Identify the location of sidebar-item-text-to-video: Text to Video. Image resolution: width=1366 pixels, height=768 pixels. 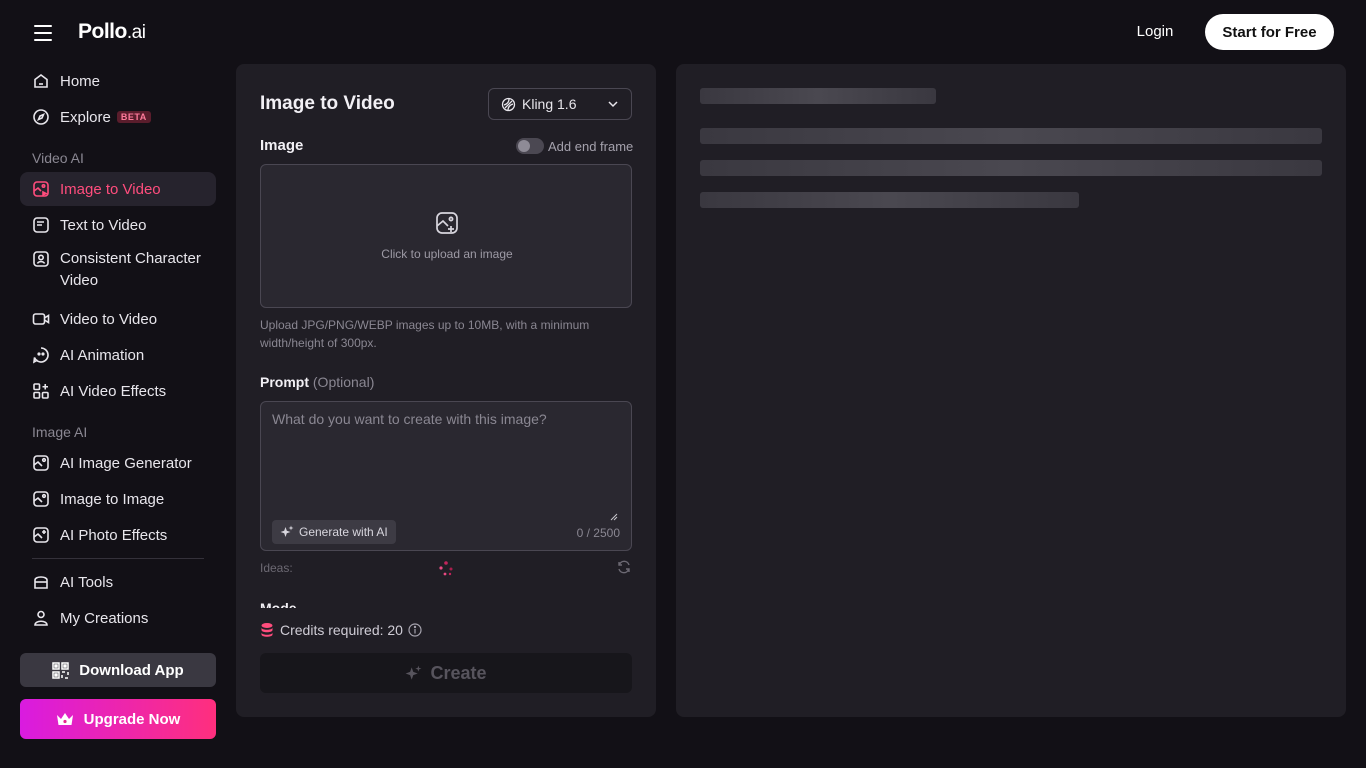
(118, 225).